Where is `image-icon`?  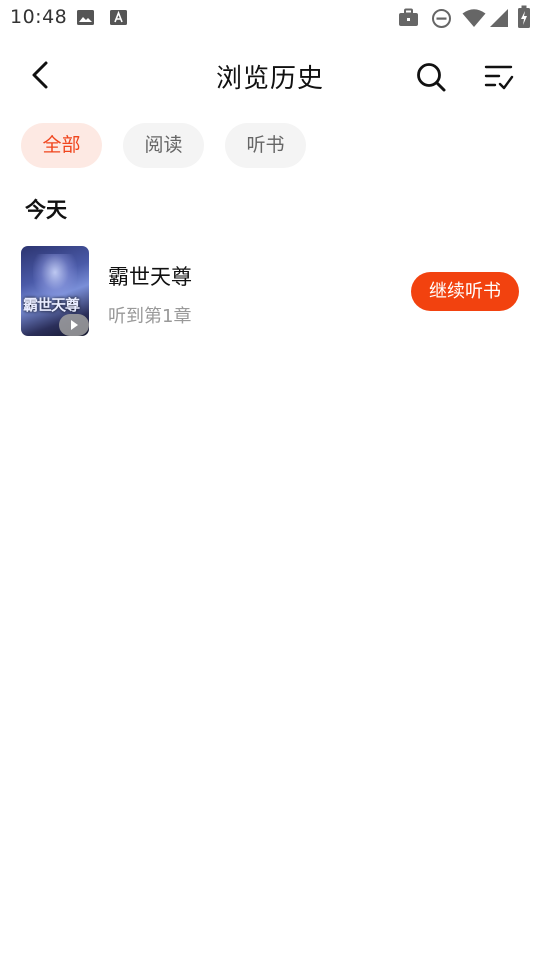
image-icon is located at coordinates (85, 17).